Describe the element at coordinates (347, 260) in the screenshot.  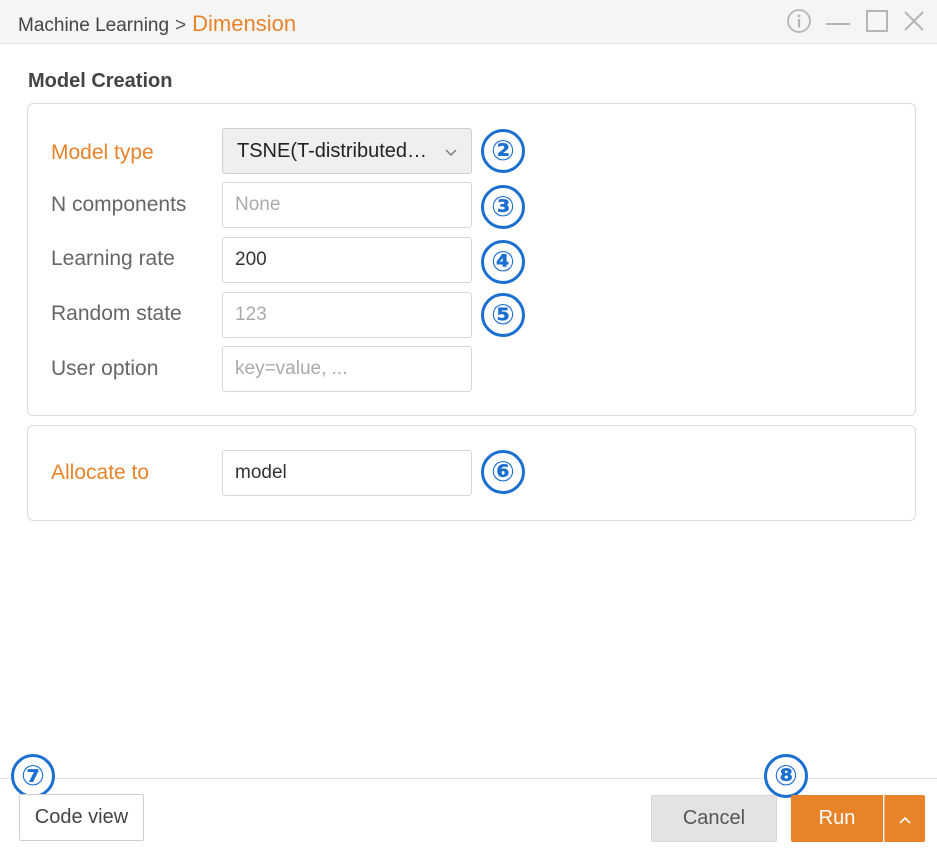
I see `learning-rate-input: 200` at that location.